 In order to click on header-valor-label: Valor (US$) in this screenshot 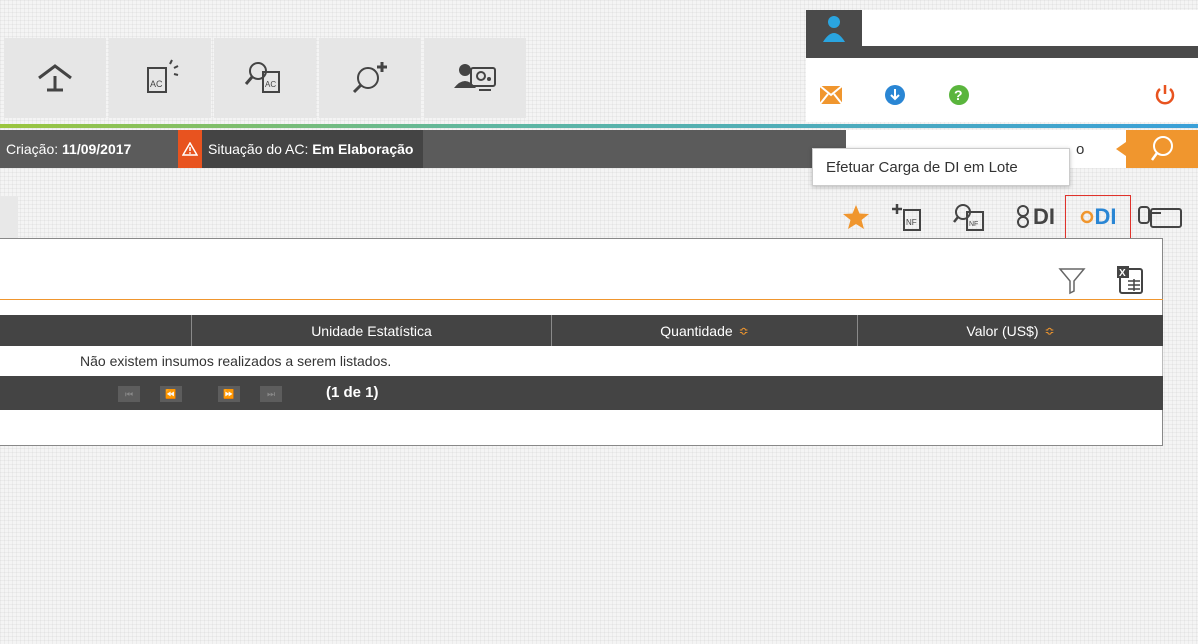, I will do `click(1002, 330)`.